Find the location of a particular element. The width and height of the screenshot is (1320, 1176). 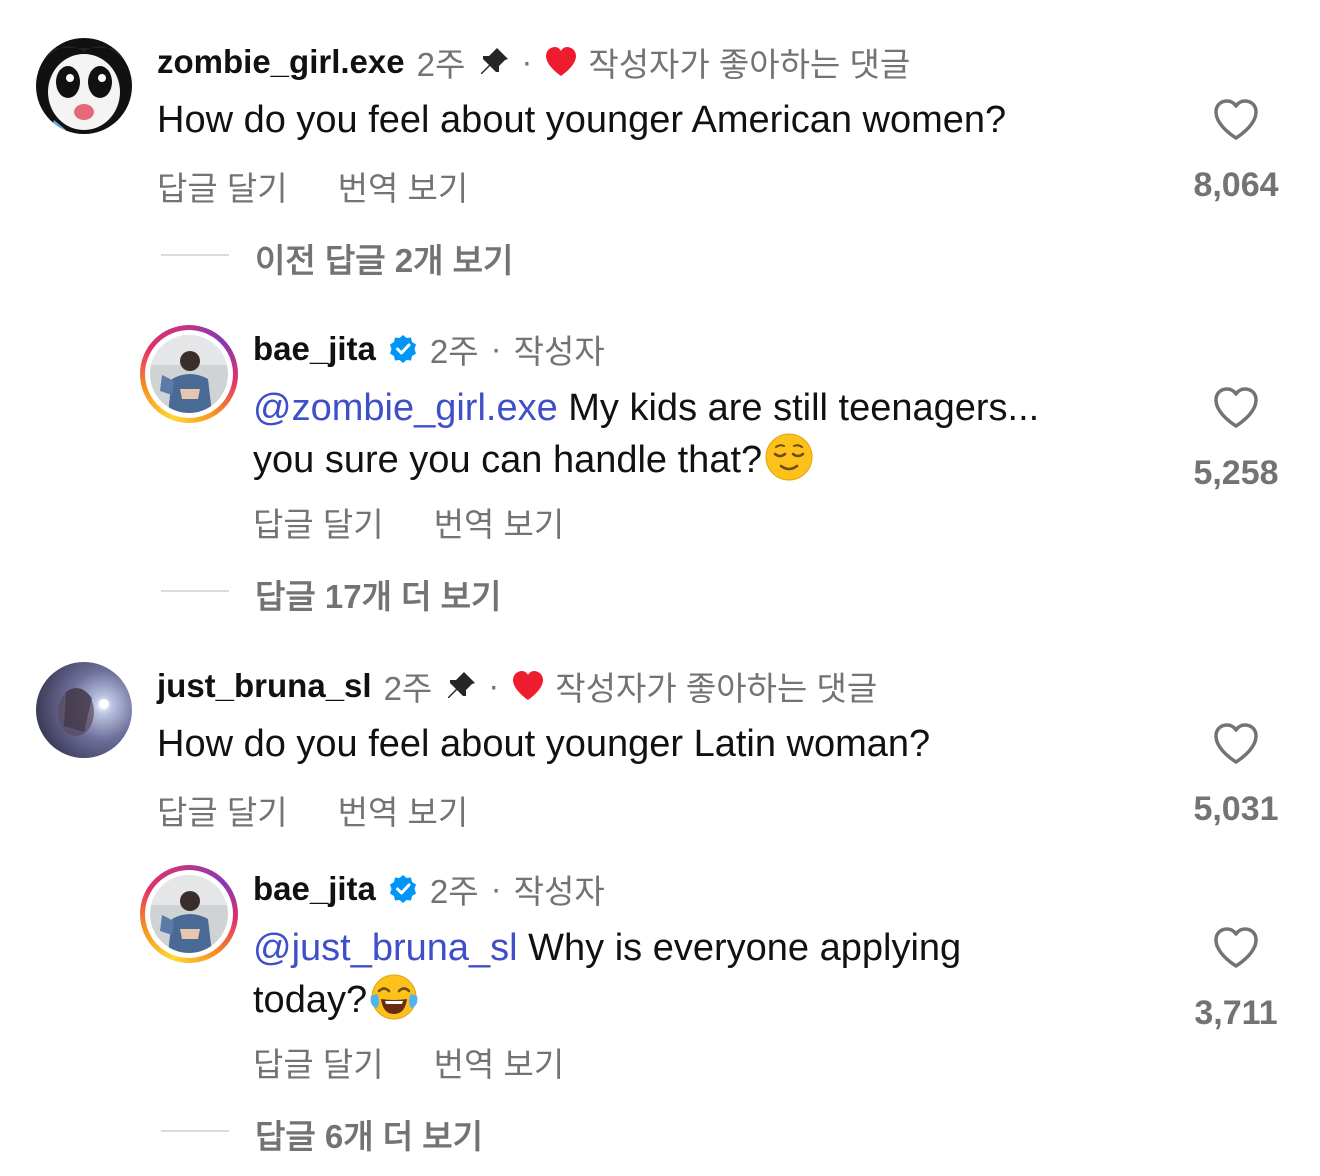

reply-text-line1: Why is everyone applying is located at coordinates (739, 948).